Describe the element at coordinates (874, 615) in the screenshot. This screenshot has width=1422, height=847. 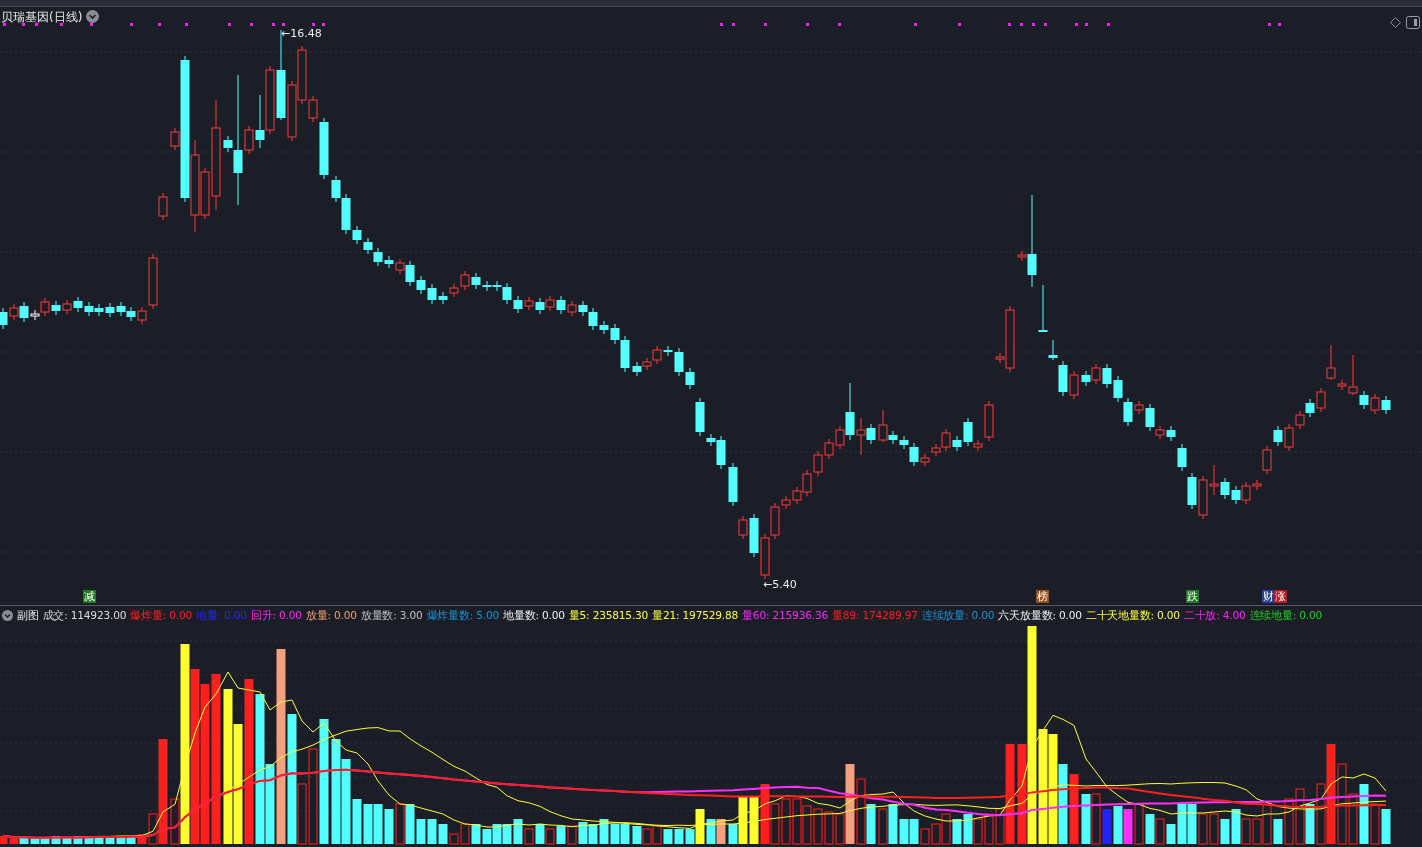
I see `legend-item: 量89: 174289.97` at that location.